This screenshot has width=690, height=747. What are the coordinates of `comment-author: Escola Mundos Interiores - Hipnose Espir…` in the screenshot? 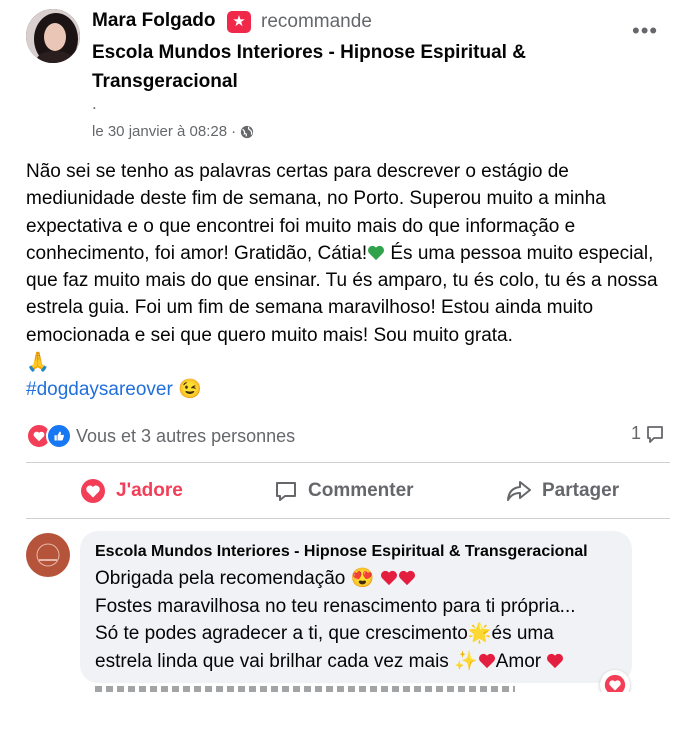 It's located at (341, 552).